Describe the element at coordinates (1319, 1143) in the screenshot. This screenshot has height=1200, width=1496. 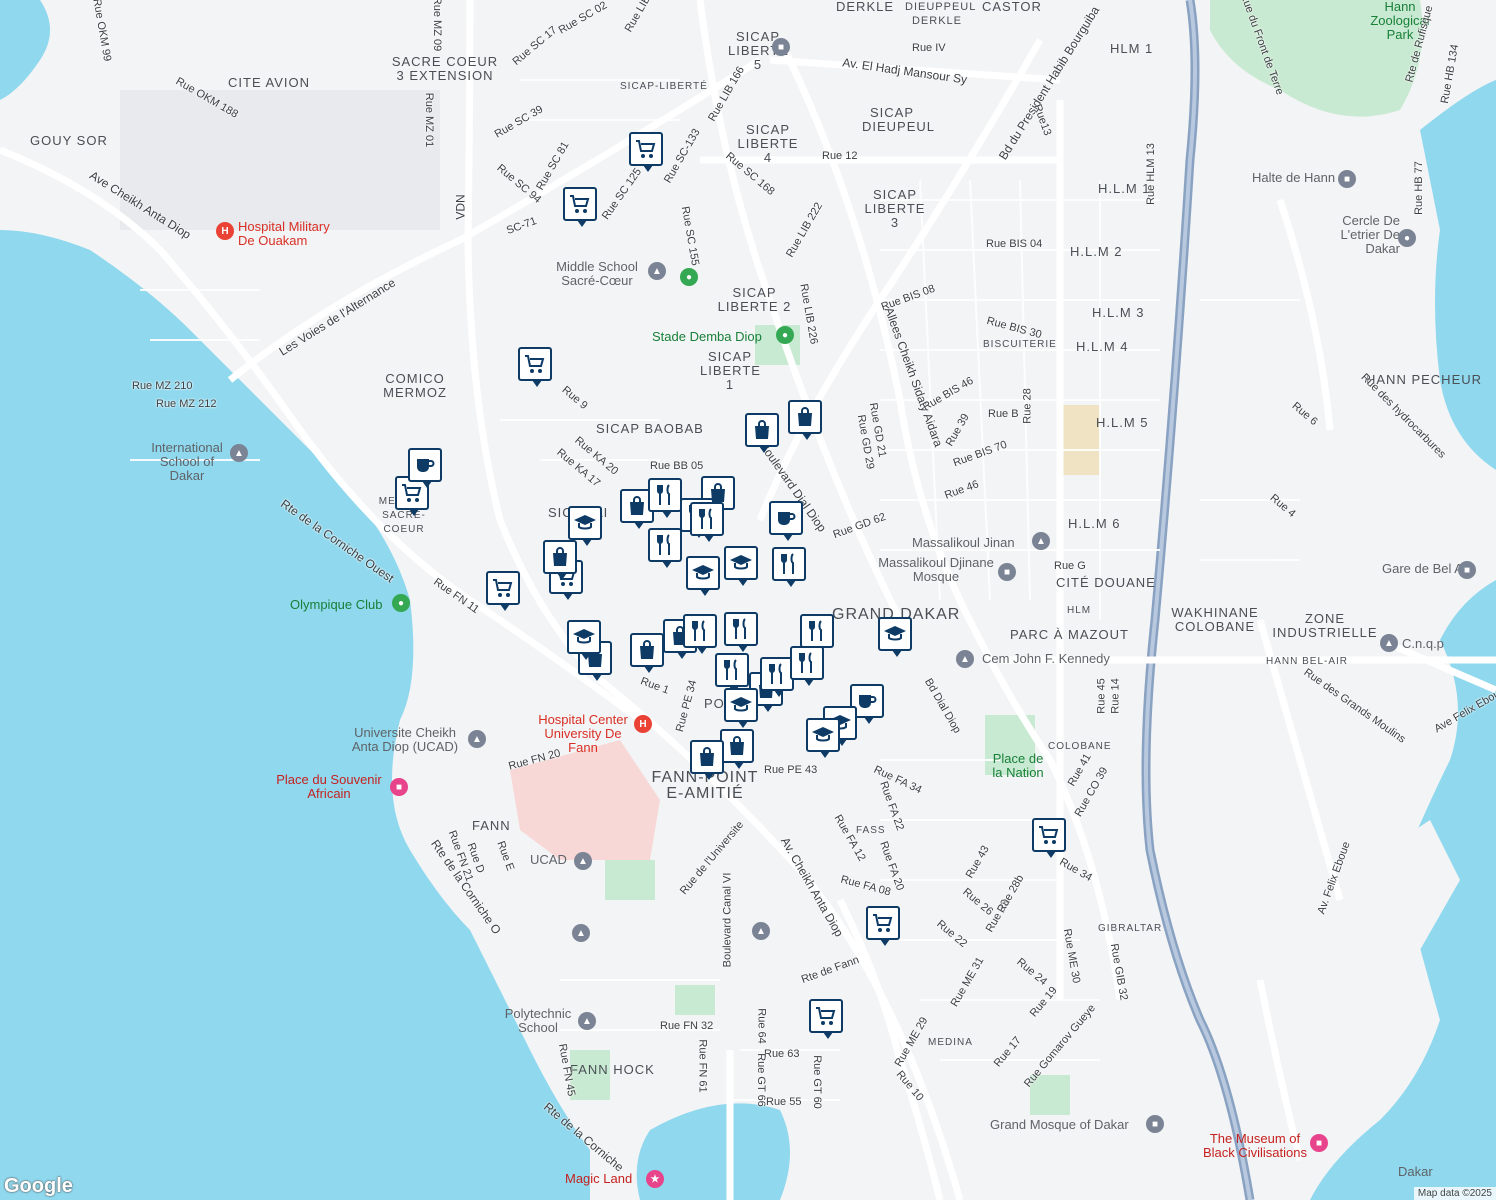
I see `museum-icon: ■` at that location.